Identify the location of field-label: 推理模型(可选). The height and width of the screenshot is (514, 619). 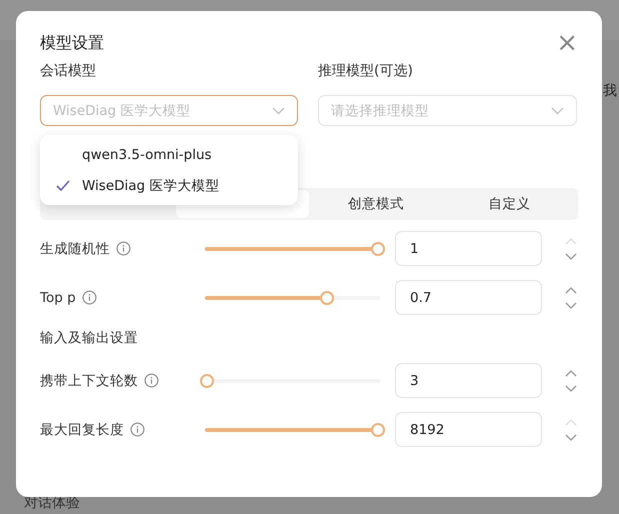
(366, 71).